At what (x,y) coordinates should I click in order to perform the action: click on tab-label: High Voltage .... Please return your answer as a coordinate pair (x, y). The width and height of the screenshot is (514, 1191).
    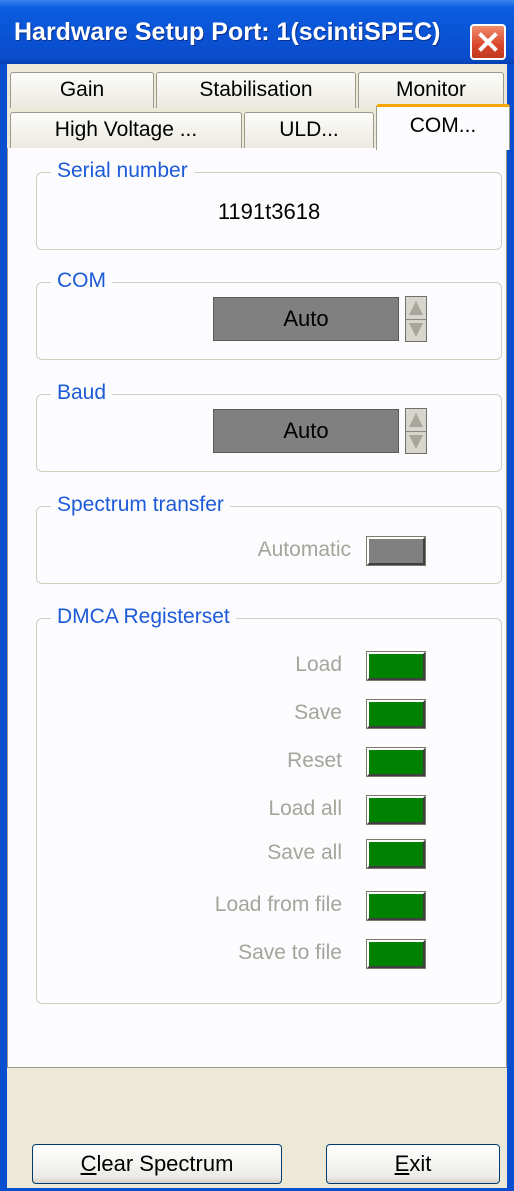
    Looking at the image, I should click on (126, 129).